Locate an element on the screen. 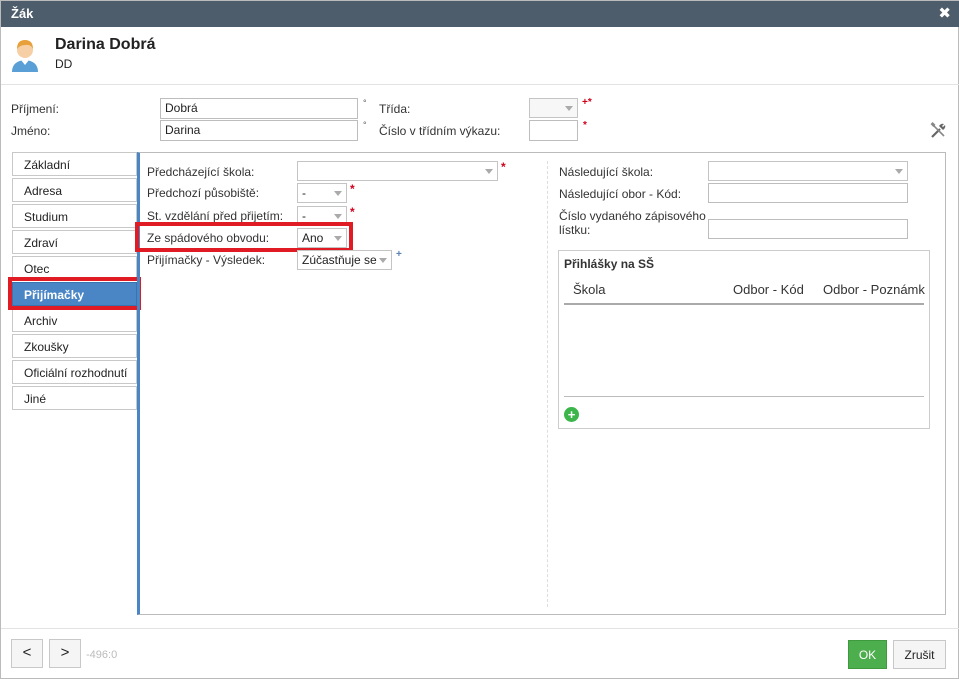 The image size is (959, 679). edu-level-required-mark: * is located at coordinates (352, 212).